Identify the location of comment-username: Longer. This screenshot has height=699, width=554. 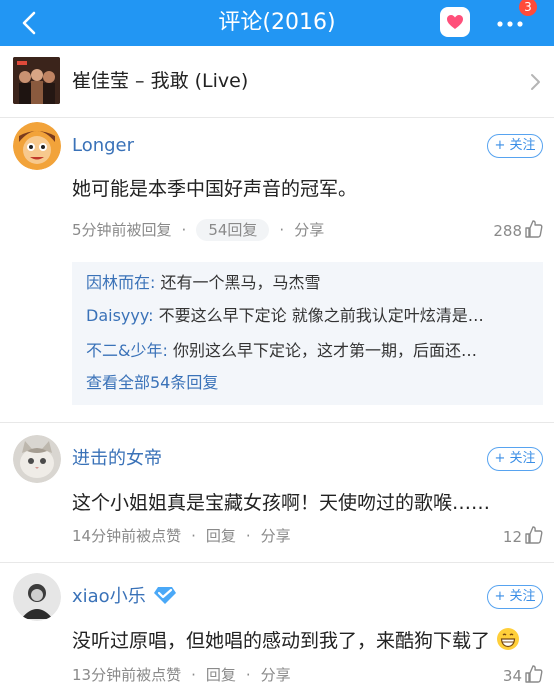
(103, 146).